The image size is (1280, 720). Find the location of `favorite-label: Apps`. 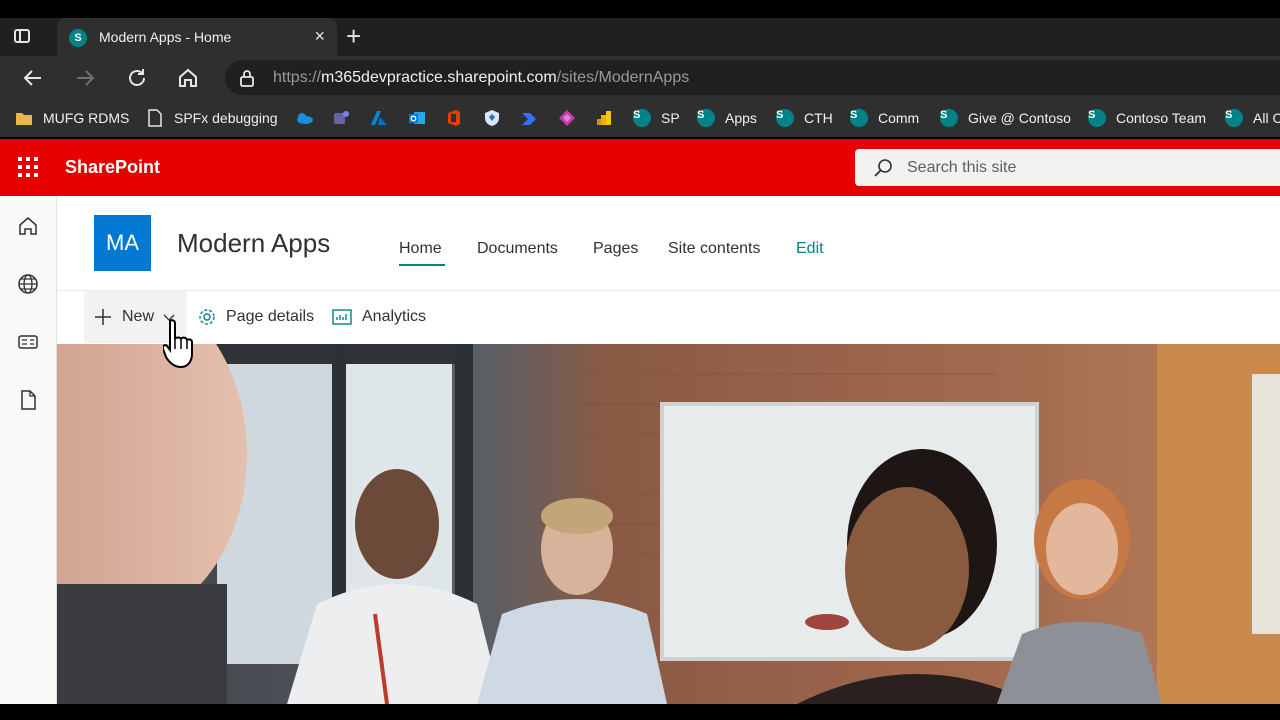

favorite-label: Apps is located at coordinates (741, 118).